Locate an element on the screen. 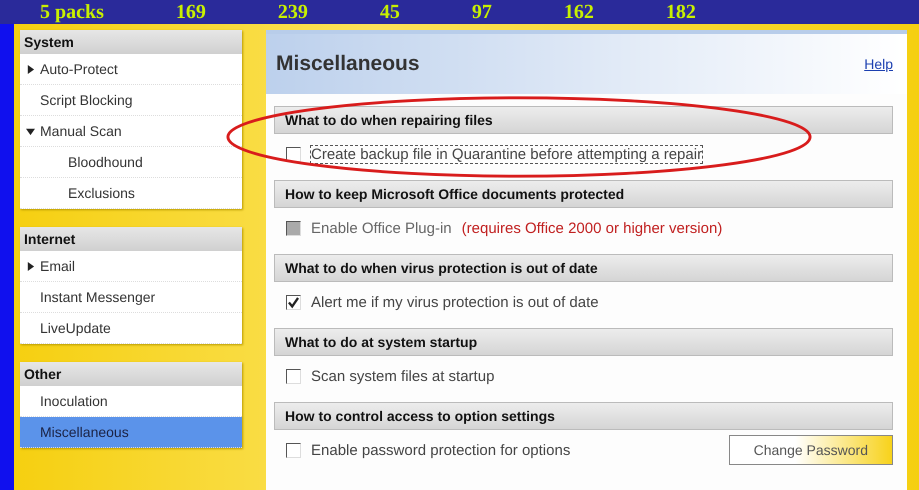 Image resolution: width=919 pixels, height=490 pixels. section-heading: How to control access to option settings is located at coordinates (583, 416).